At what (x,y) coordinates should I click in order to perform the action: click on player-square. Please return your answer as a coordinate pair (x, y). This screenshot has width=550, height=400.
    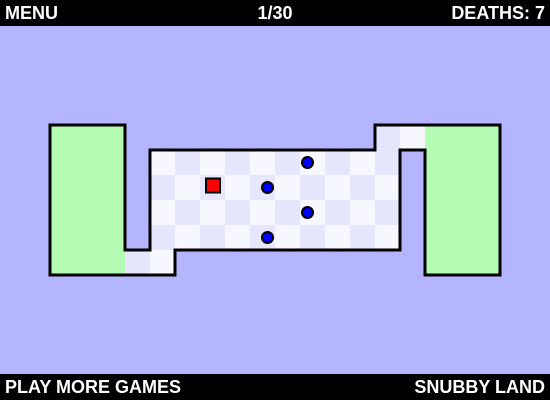
    Looking at the image, I should click on (213, 185).